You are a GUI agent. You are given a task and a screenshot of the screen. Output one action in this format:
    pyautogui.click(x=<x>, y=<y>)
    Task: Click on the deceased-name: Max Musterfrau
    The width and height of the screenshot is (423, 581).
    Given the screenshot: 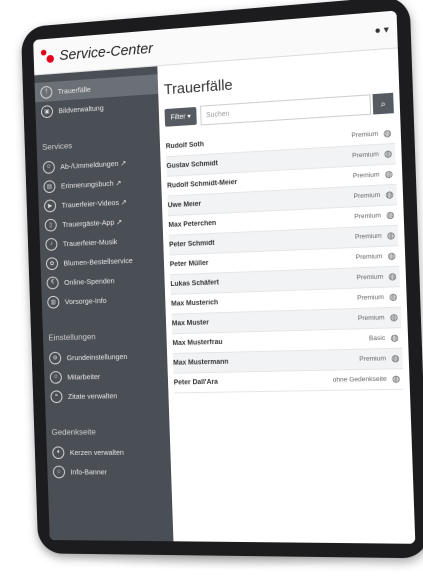 What is the action you would take?
    pyautogui.click(x=197, y=343)
    